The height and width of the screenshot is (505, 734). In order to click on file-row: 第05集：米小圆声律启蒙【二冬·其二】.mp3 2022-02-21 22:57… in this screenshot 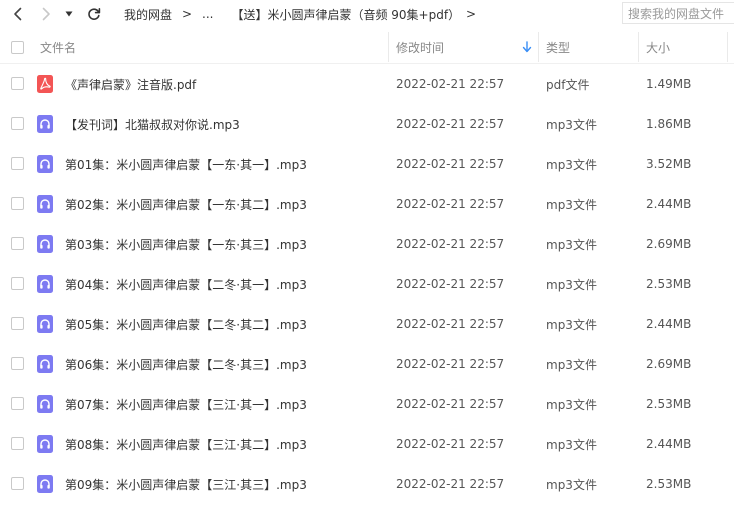, I will do `click(367, 324)`.